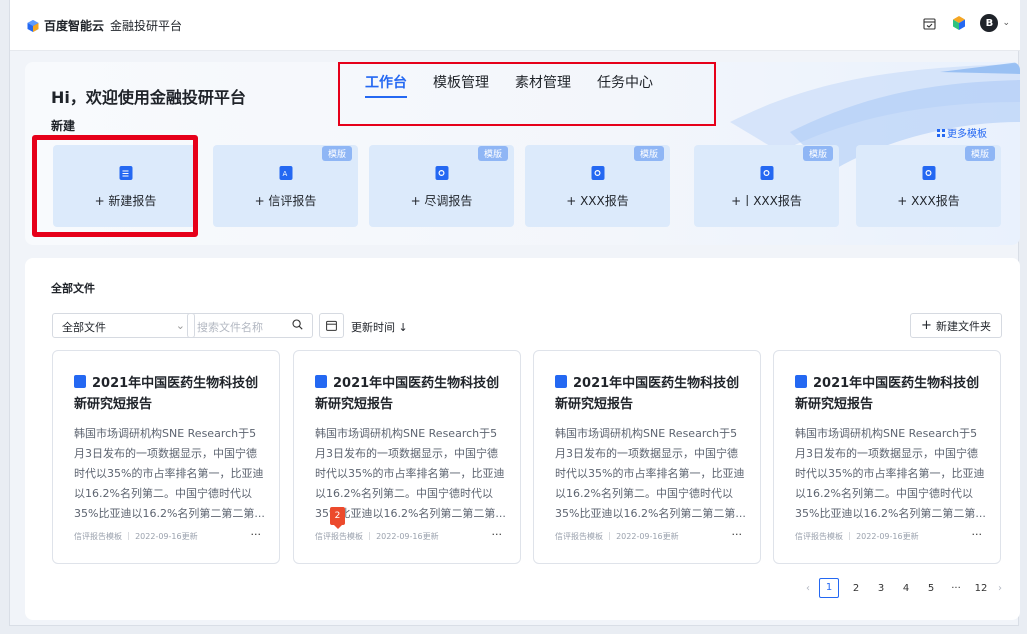  I want to click on header-actions: B ⌄, so click(965, 23).